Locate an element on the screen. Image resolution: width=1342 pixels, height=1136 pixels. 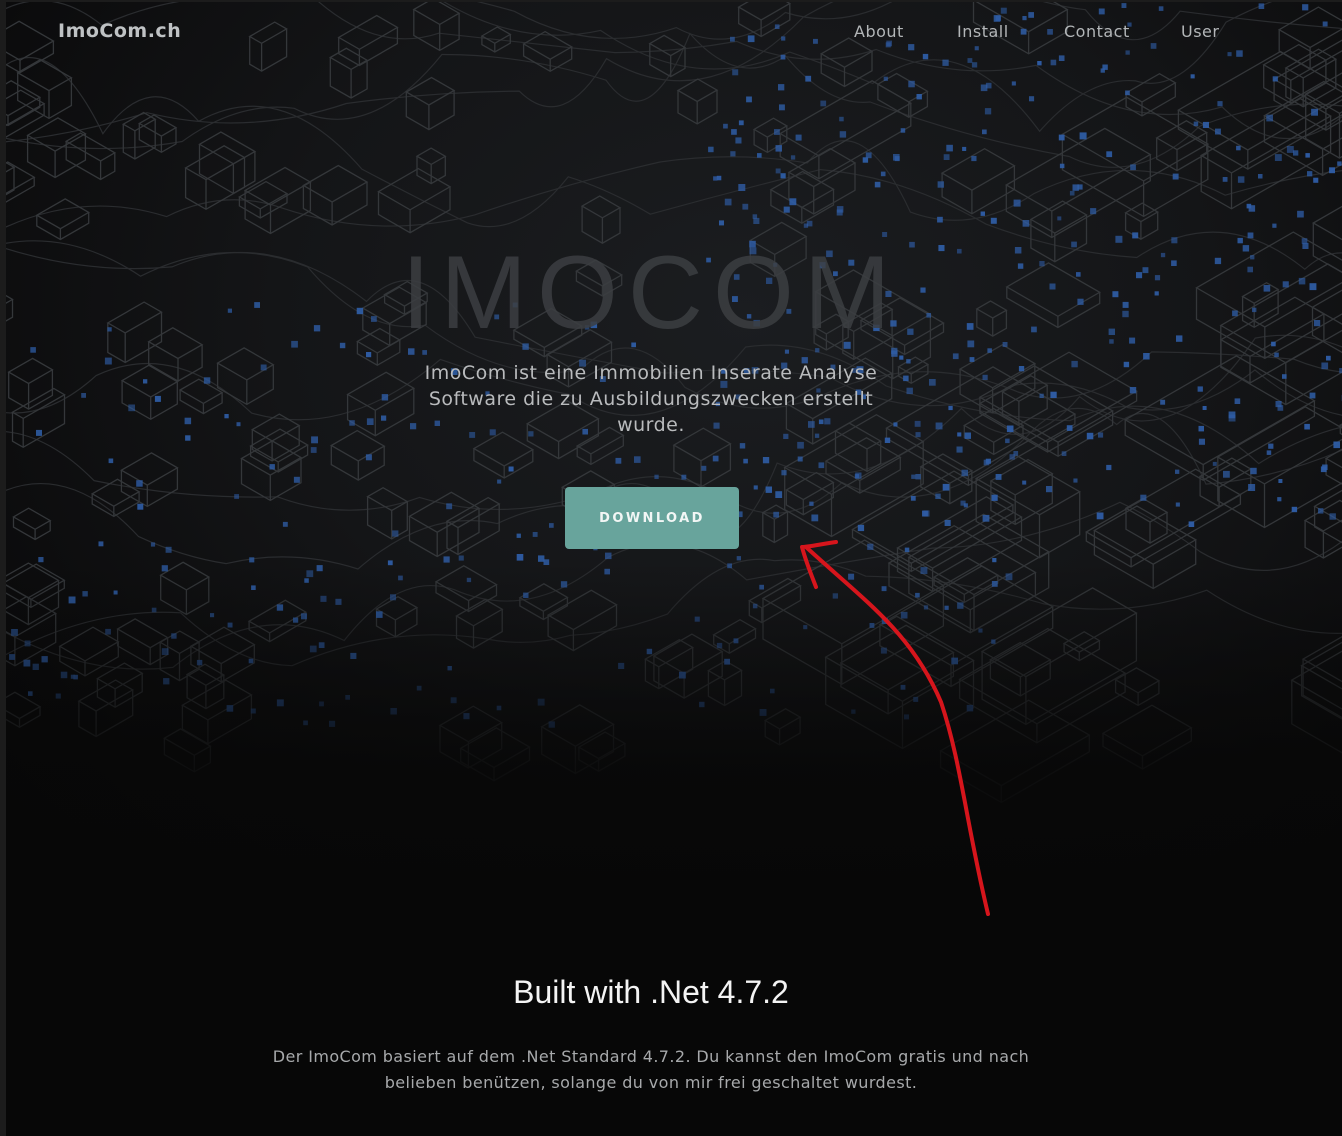
nav-link-install: Install is located at coordinates (983, 31).